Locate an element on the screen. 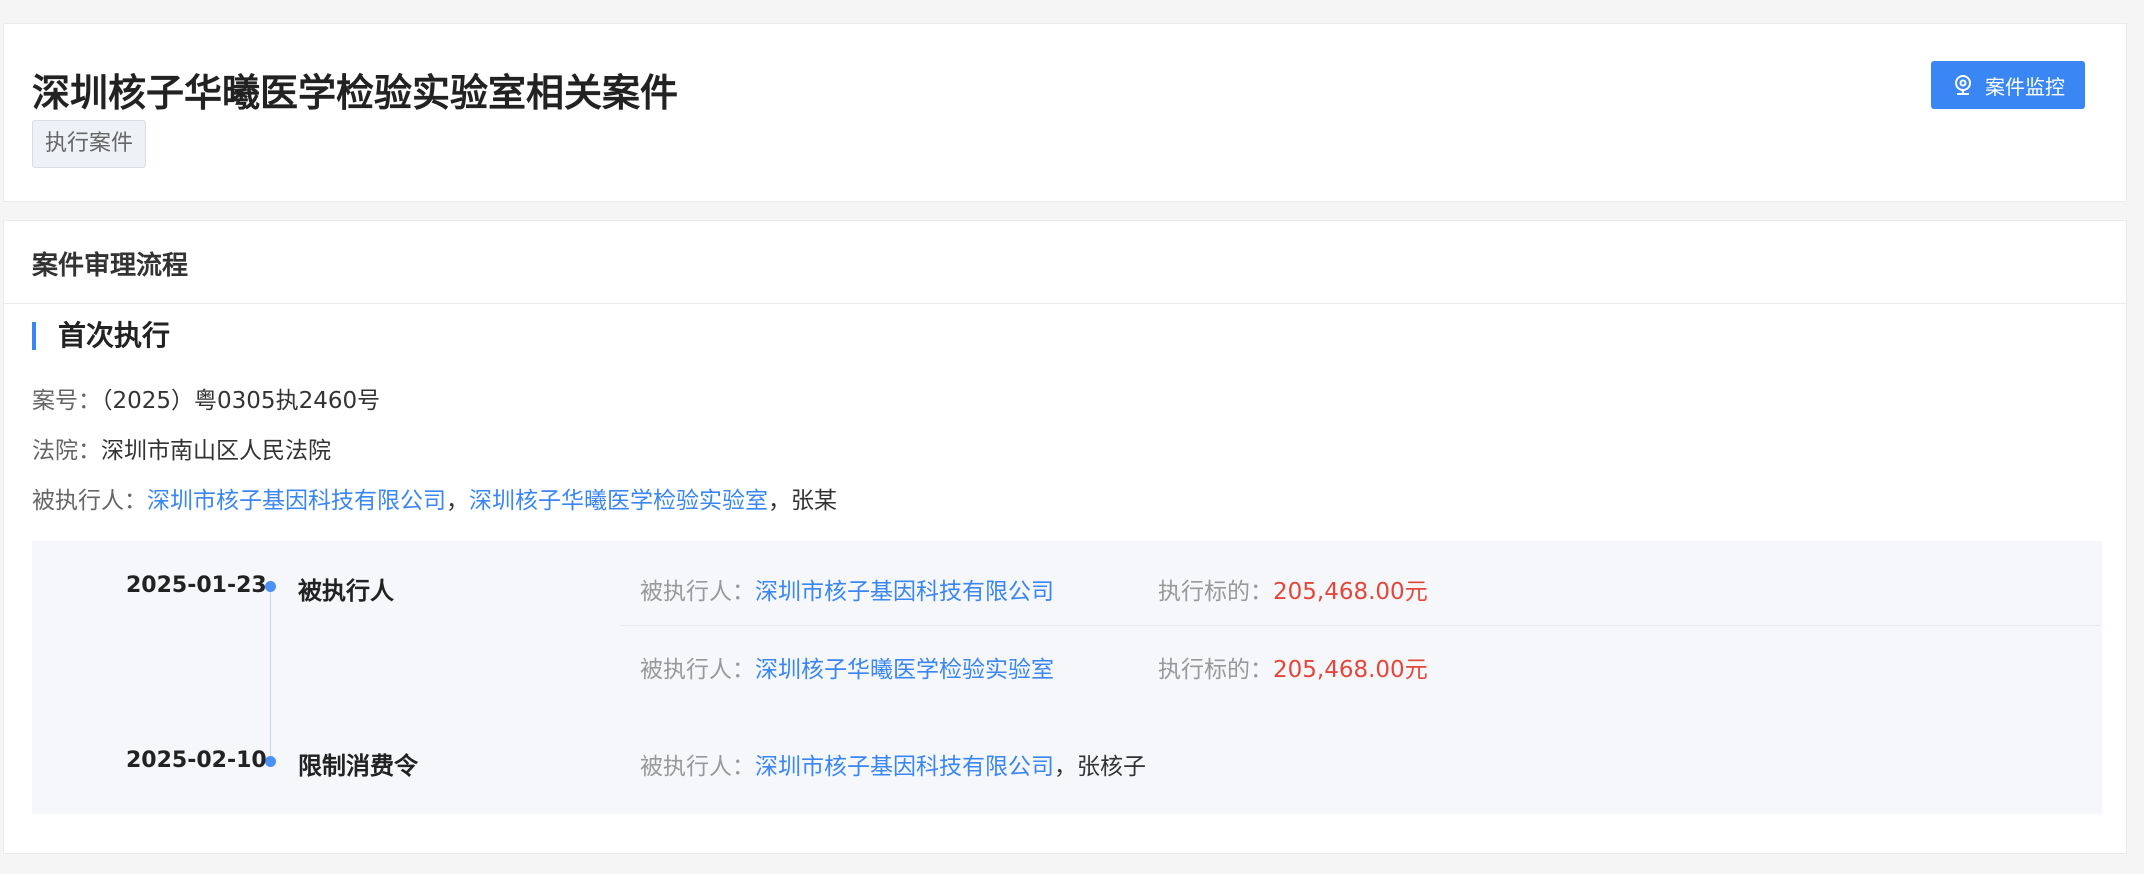  page-title: 深圳核子华曦医学检验实验室相关案件 is located at coordinates (355, 93).